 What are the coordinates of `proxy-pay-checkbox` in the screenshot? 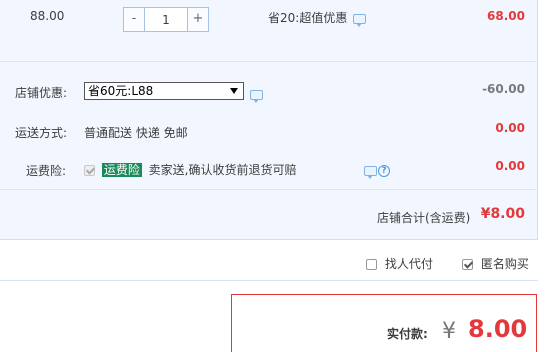 It's located at (371, 264).